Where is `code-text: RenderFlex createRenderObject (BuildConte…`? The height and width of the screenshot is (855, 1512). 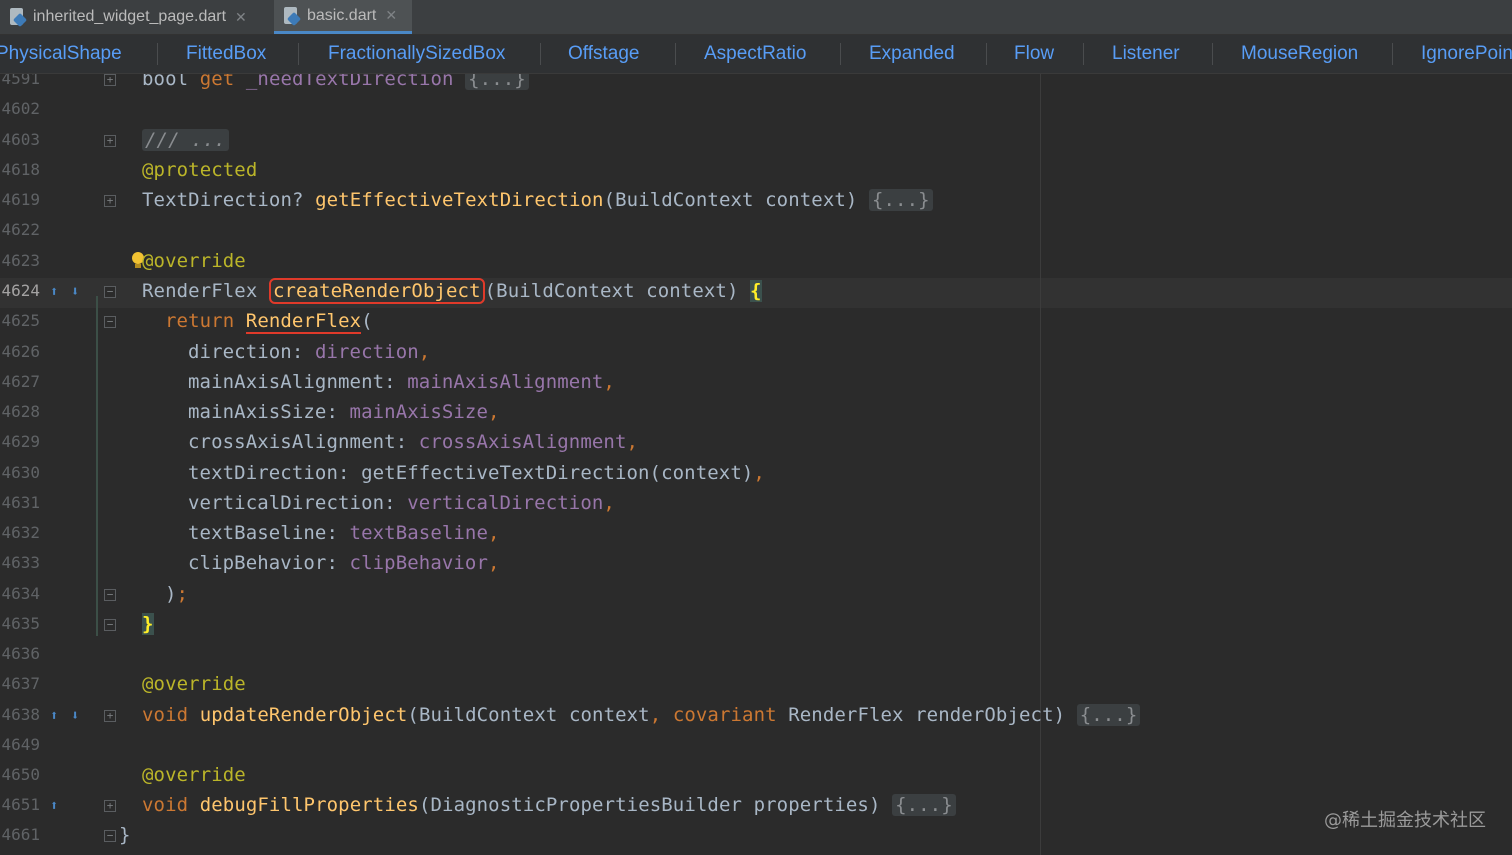
code-text: RenderFlex createRenderObject (BuildConte… is located at coordinates (452, 291).